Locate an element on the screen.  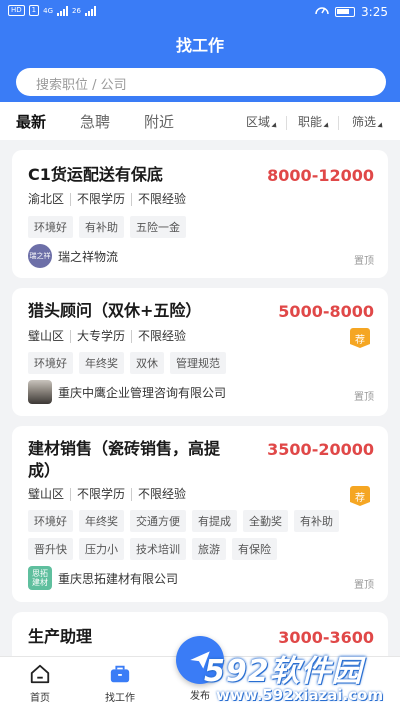
job-requirements: 璧山区 大专学历 不限经验 is located at coordinates (110, 336).